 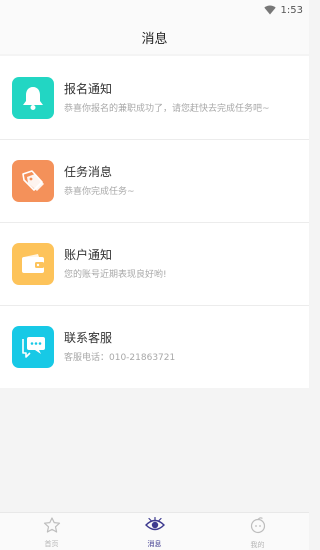 I want to click on star-home-icon, so click(x=52, y=526).